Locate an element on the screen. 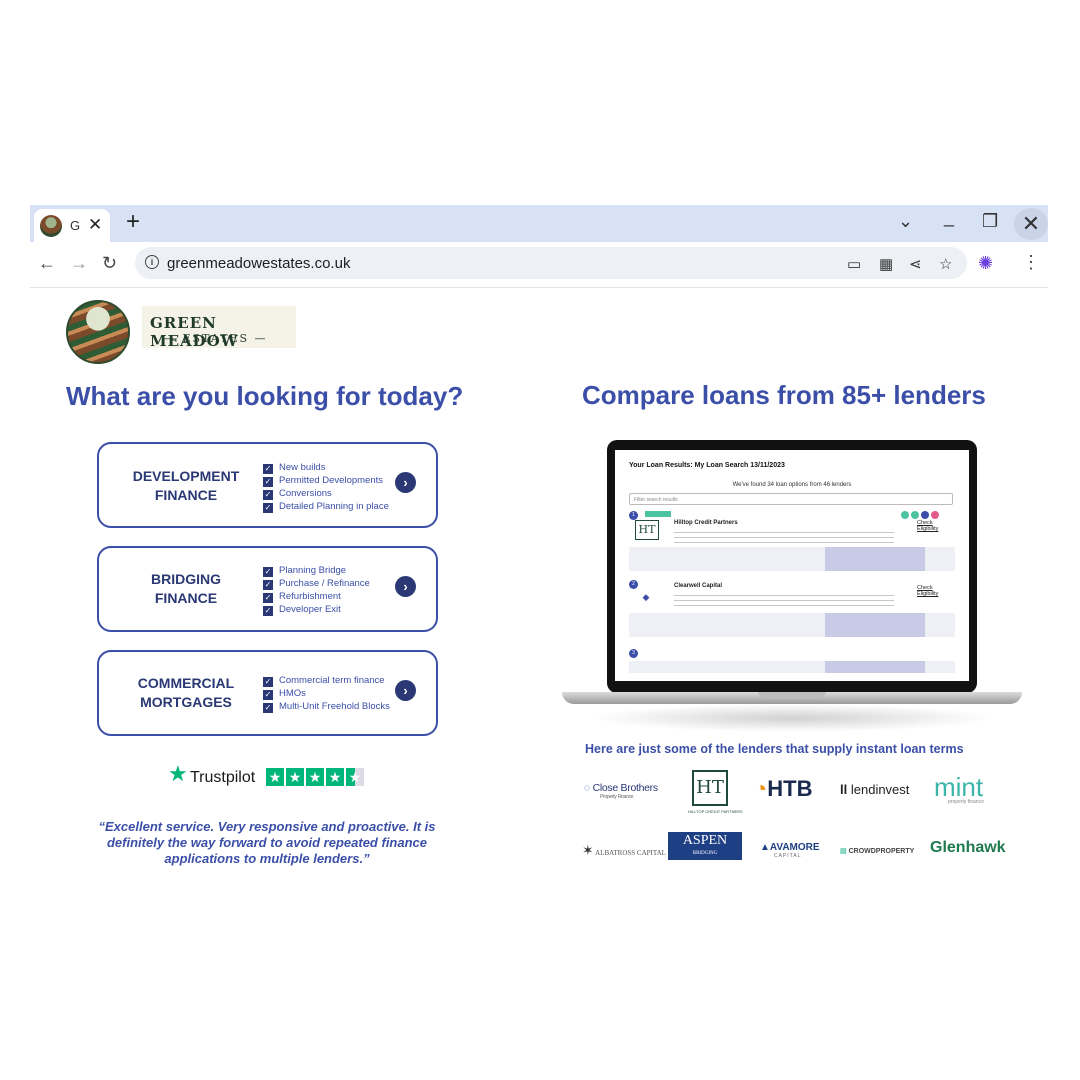 This screenshot has width=1080, height=1080. list-item: ✓ Planning Bridge is located at coordinates (305, 571).